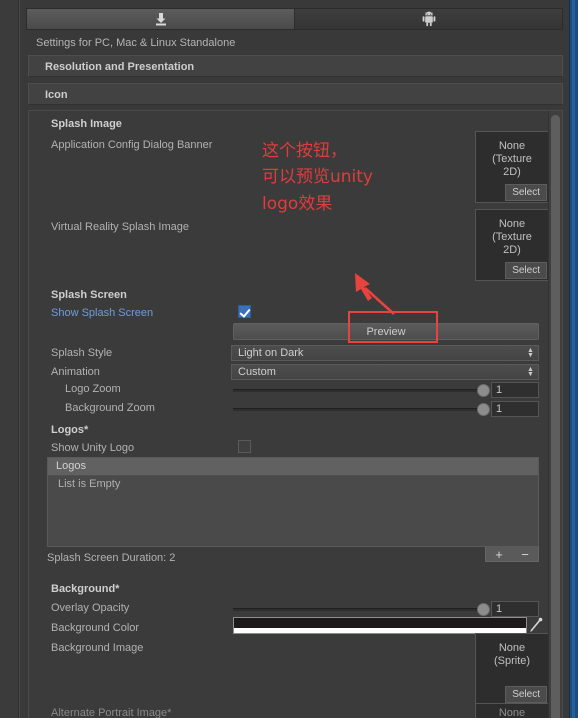  Describe the element at coordinates (526, 694) in the screenshot. I see `background-image-select-button: Select` at that location.